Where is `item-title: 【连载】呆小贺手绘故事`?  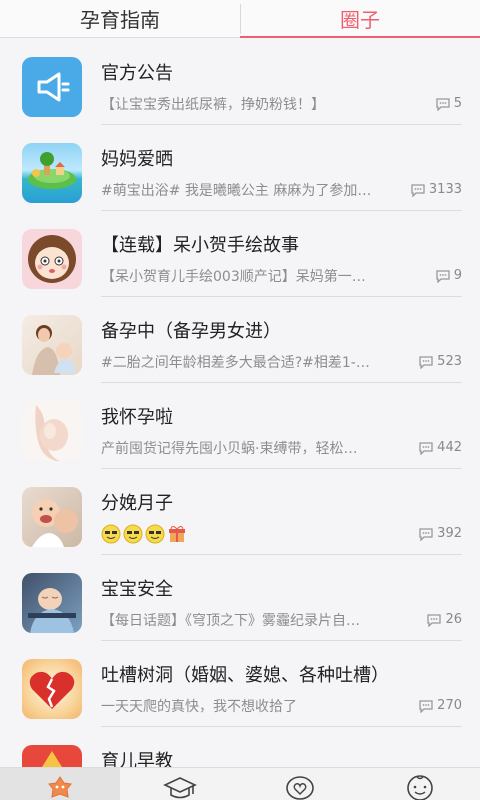 item-title: 【连载】呆小贺手绘故事 is located at coordinates (200, 245).